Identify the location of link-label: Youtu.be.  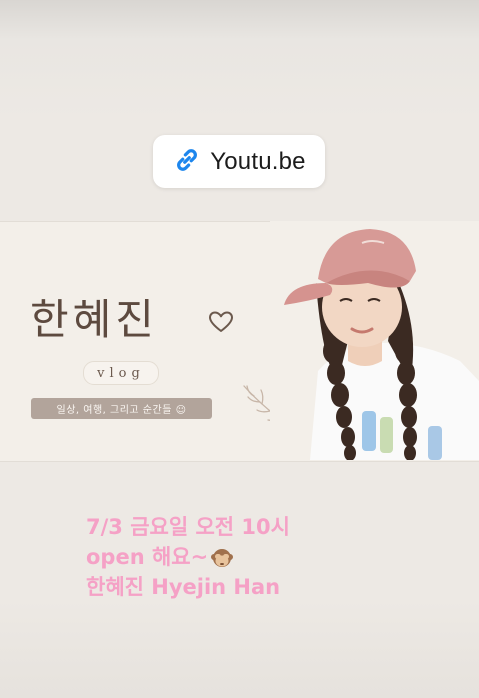
(258, 161).